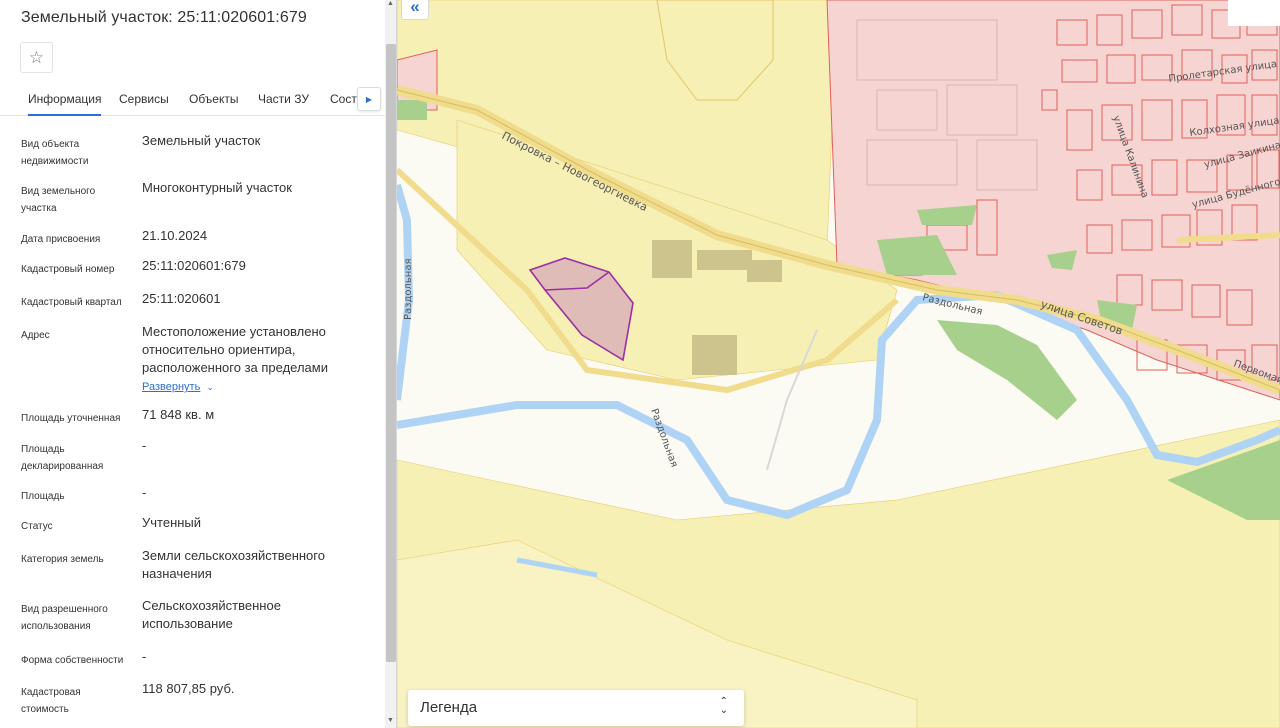  Describe the element at coordinates (408, 289) in the screenshot. I see `river-label: Раздольная` at that location.